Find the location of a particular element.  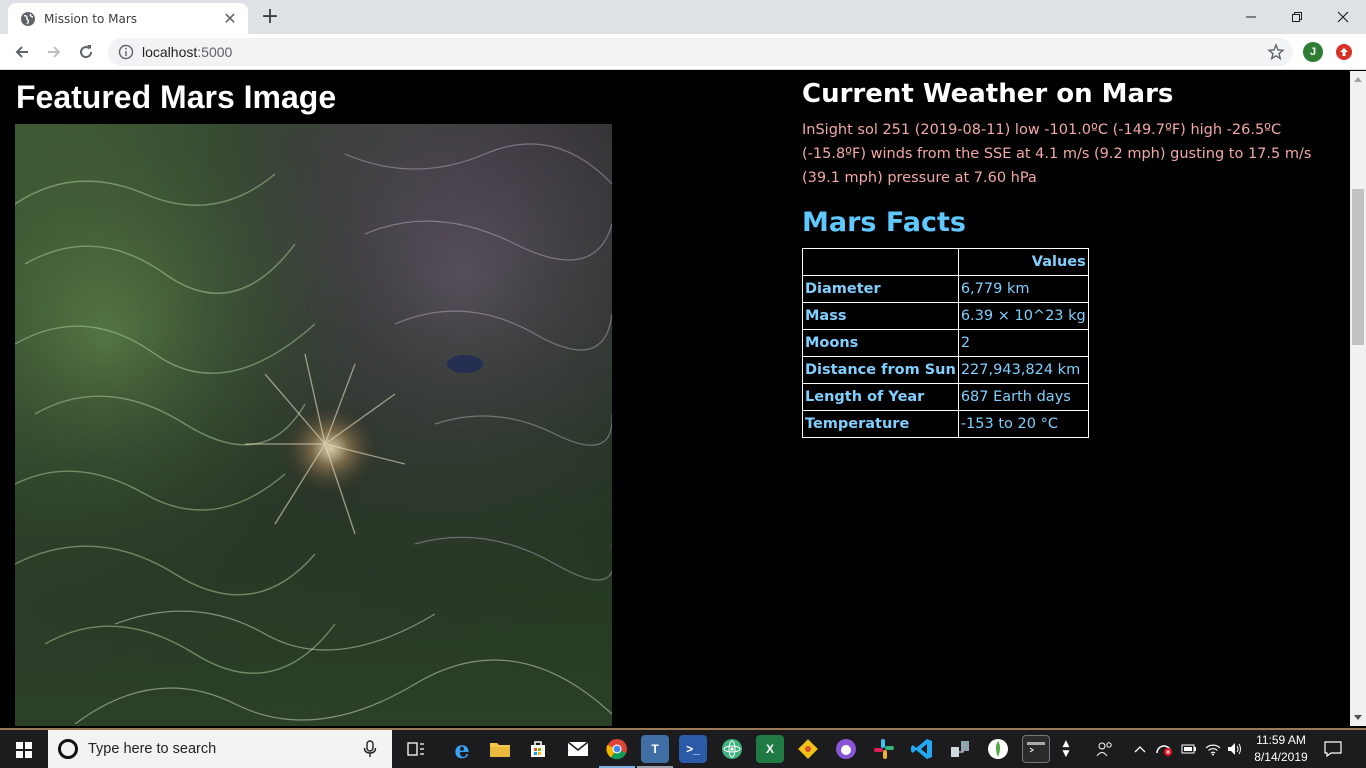

mongodb-icon is located at coordinates (998, 749).